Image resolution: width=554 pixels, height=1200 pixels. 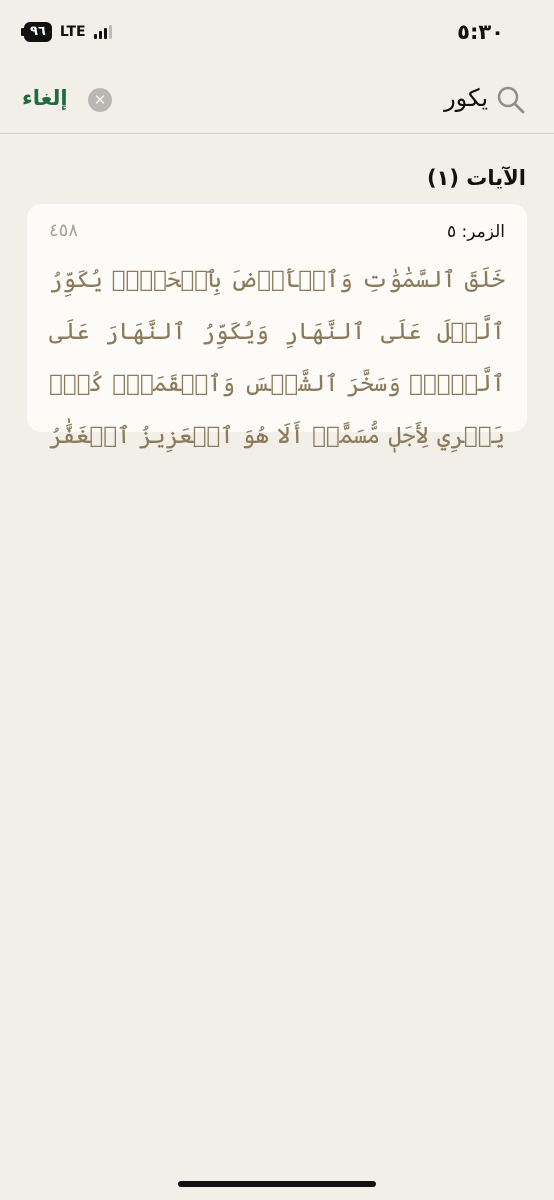 I want to click on search-input: يكور, so click(x=466, y=98).